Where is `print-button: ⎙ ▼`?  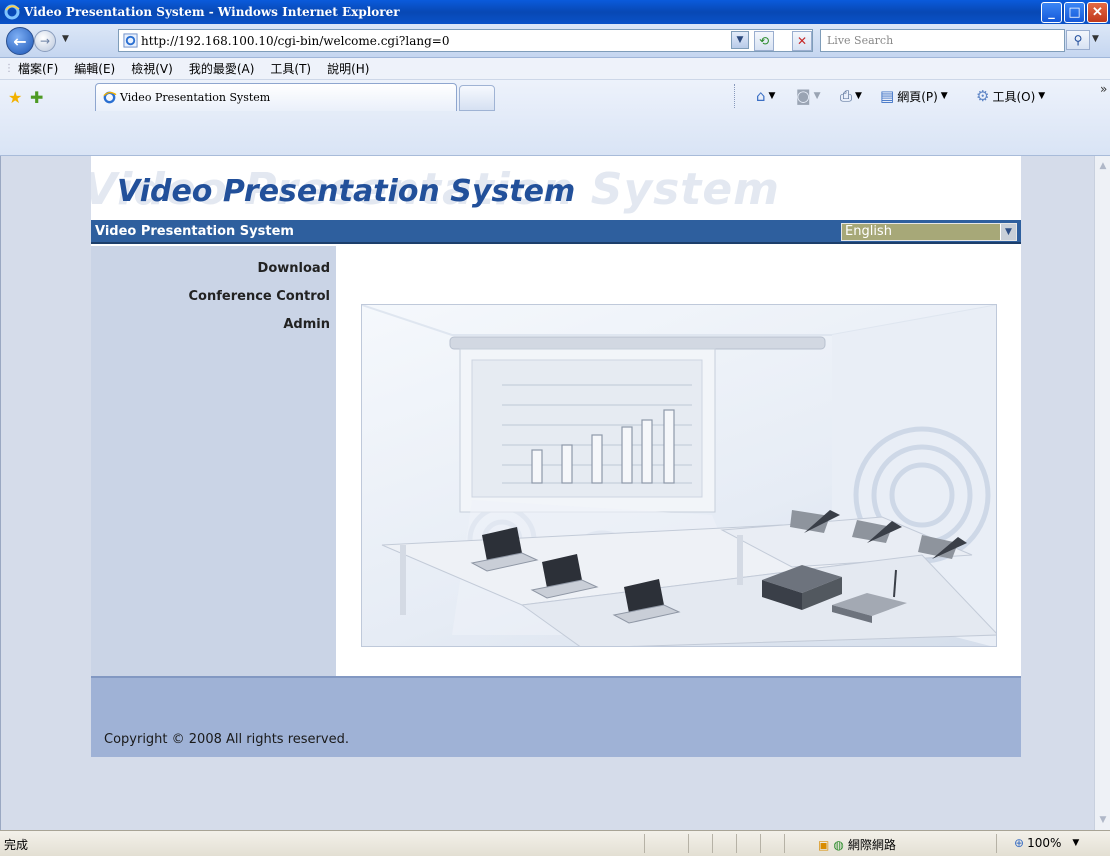 print-button: ⎙ ▼ is located at coordinates (851, 96).